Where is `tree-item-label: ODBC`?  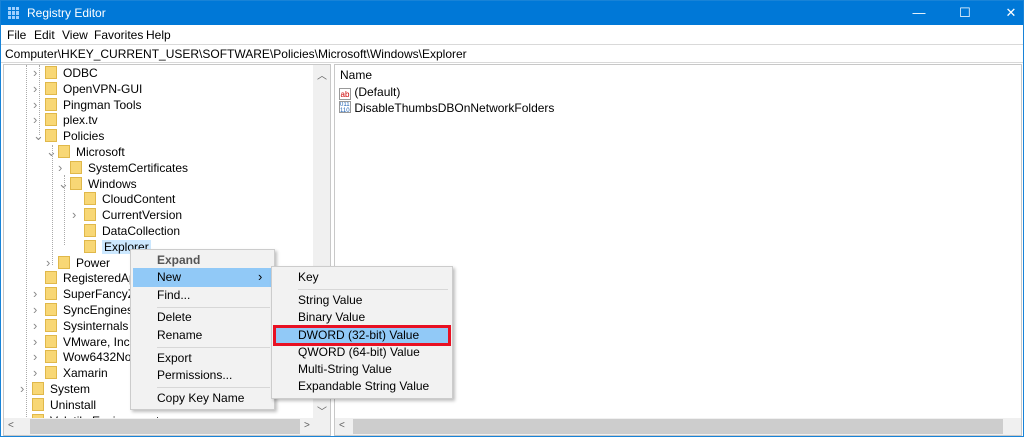
tree-item-label: ODBC is located at coordinates (80, 73).